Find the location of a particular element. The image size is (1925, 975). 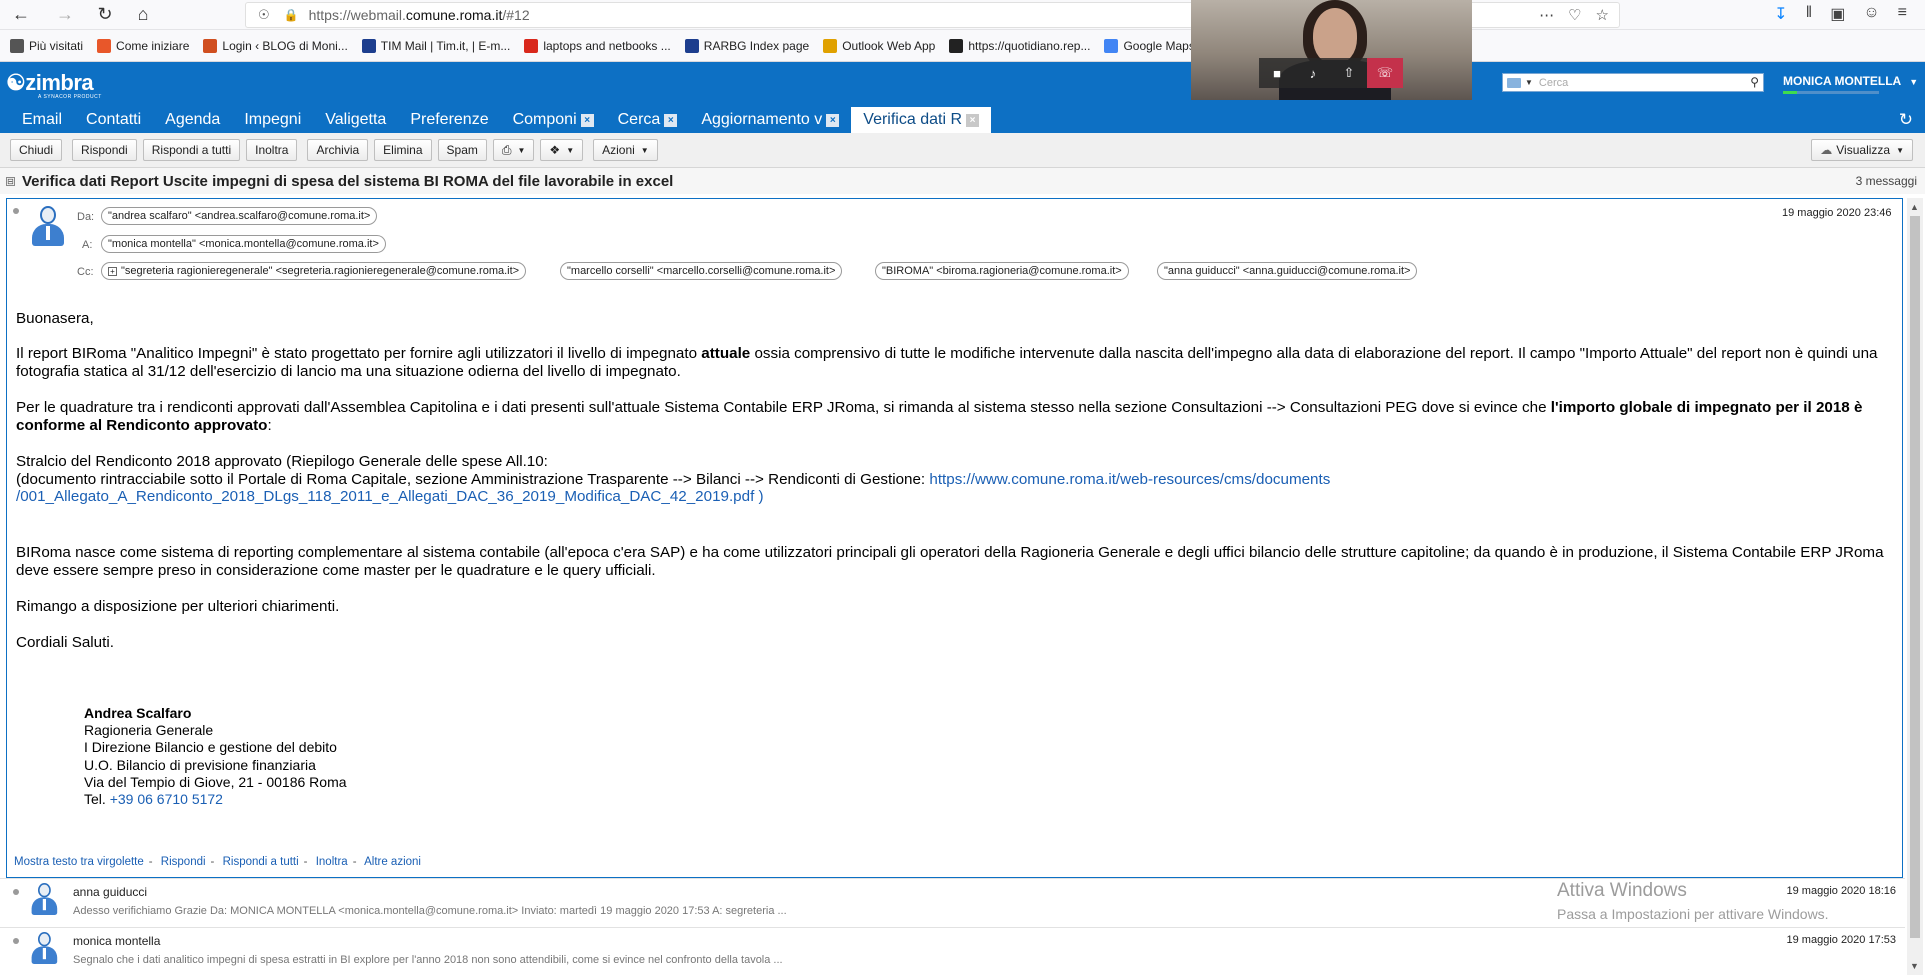

tab-contatti: Contatti is located at coordinates (113, 120).